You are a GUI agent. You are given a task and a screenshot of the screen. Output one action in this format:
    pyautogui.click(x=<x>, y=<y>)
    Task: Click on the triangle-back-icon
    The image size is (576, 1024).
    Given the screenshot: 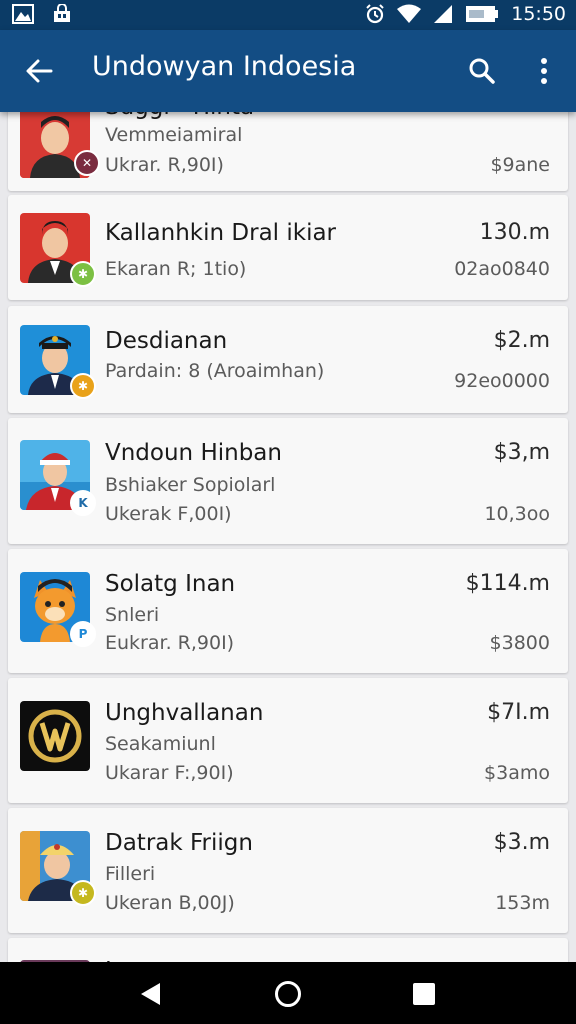 What is the action you would take?
    pyautogui.click(x=150, y=994)
    